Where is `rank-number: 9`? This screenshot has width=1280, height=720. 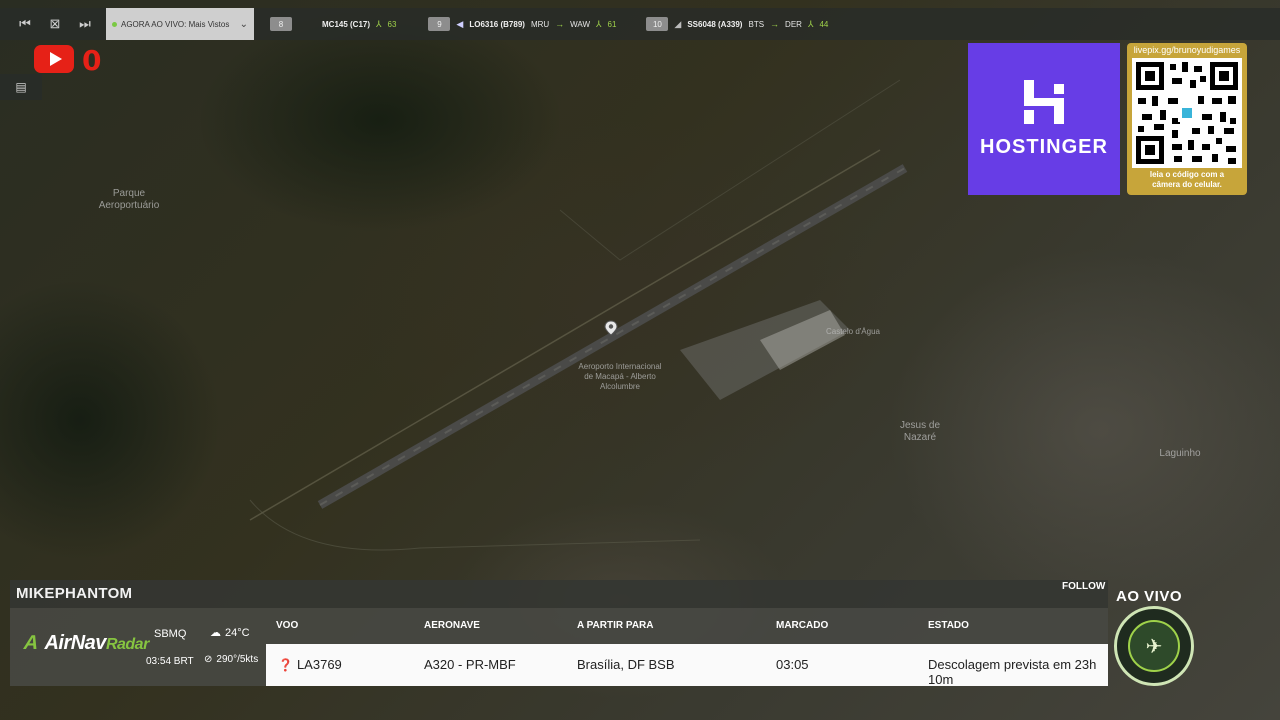
rank-number: 9 is located at coordinates (439, 24).